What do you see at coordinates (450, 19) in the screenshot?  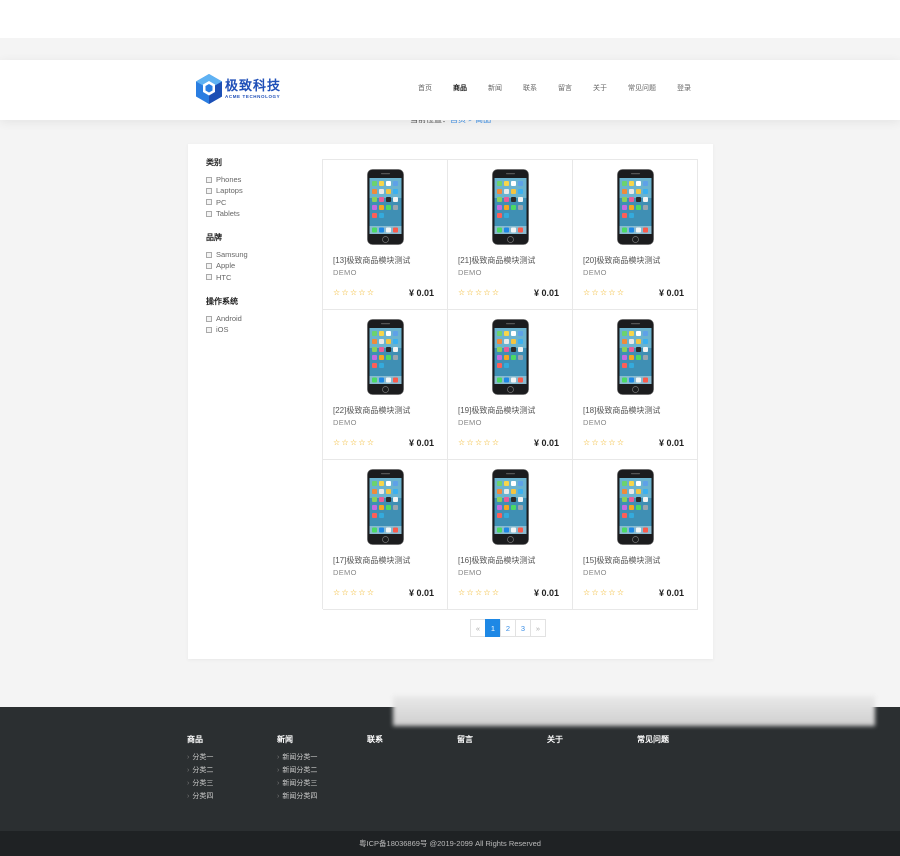 I see `top-strip` at bounding box center [450, 19].